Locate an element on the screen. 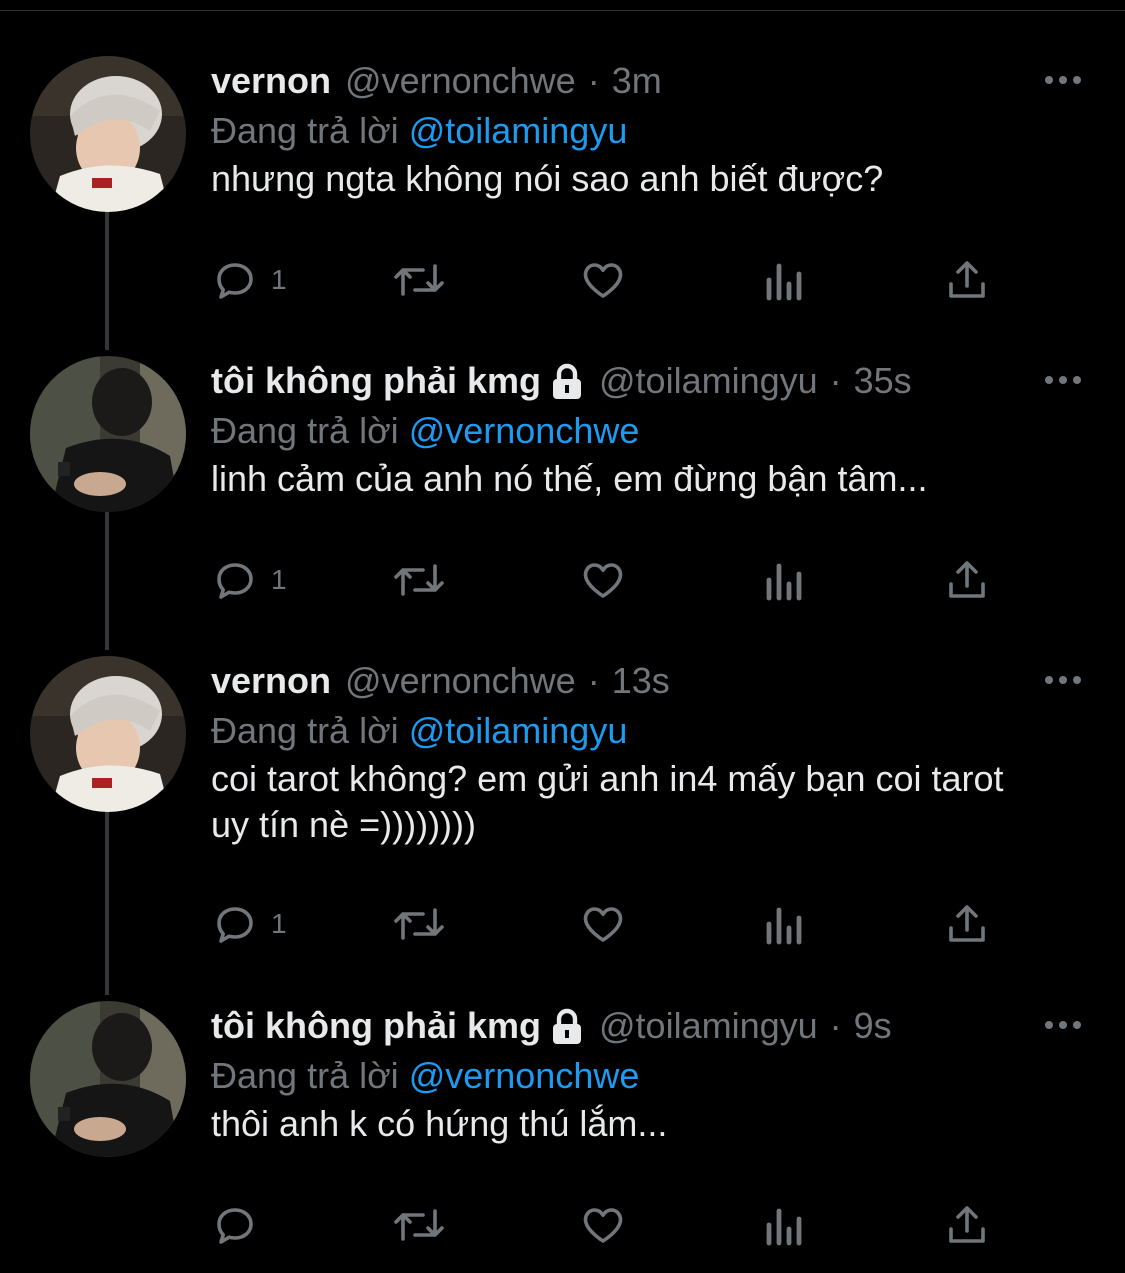 This screenshot has width=1125, height=1273. tweet-header: vernon @vernonchwe · 3m is located at coordinates (436, 81).